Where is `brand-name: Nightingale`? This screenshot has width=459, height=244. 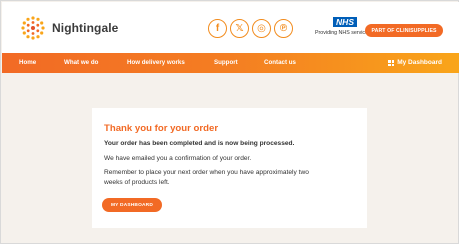 brand-name: Nightingale is located at coordinates (85, 28).